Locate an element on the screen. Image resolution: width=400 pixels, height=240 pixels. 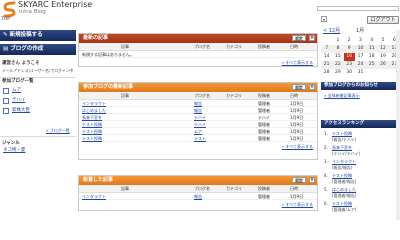
ranking-item: 3. インタラクト (報告/報告) is located at coordinates (361, 166).